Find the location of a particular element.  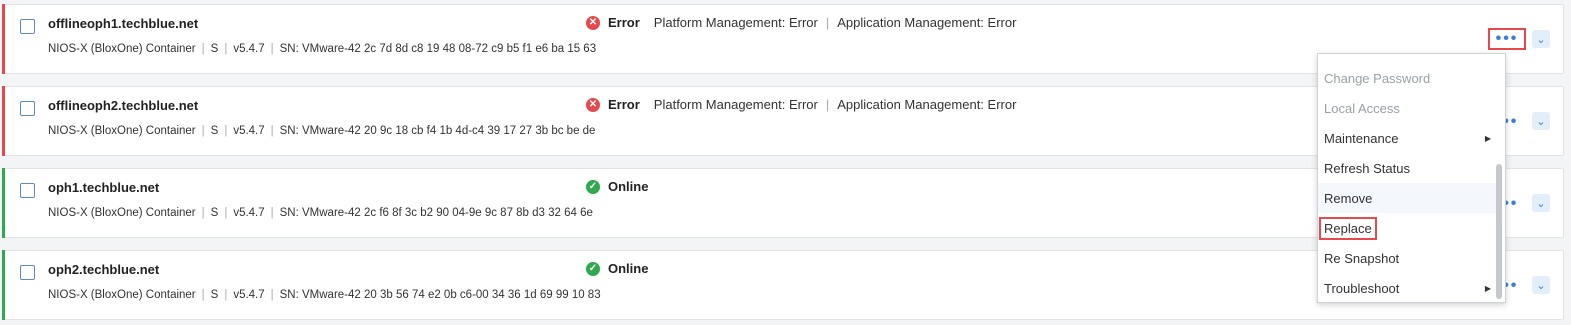

menu-item-replace: Replace is located at coordinates (1407, 228).